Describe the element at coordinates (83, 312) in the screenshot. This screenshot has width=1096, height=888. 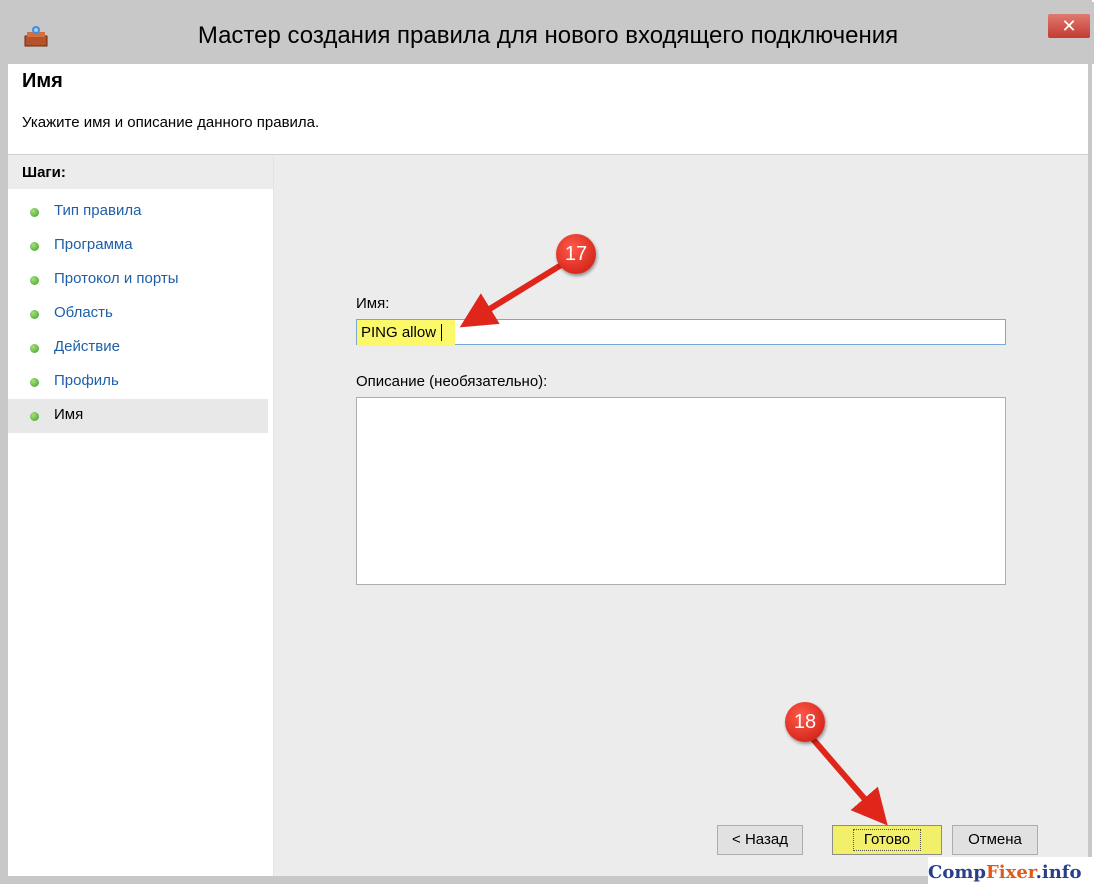
I see `step-label: Область` at that location.